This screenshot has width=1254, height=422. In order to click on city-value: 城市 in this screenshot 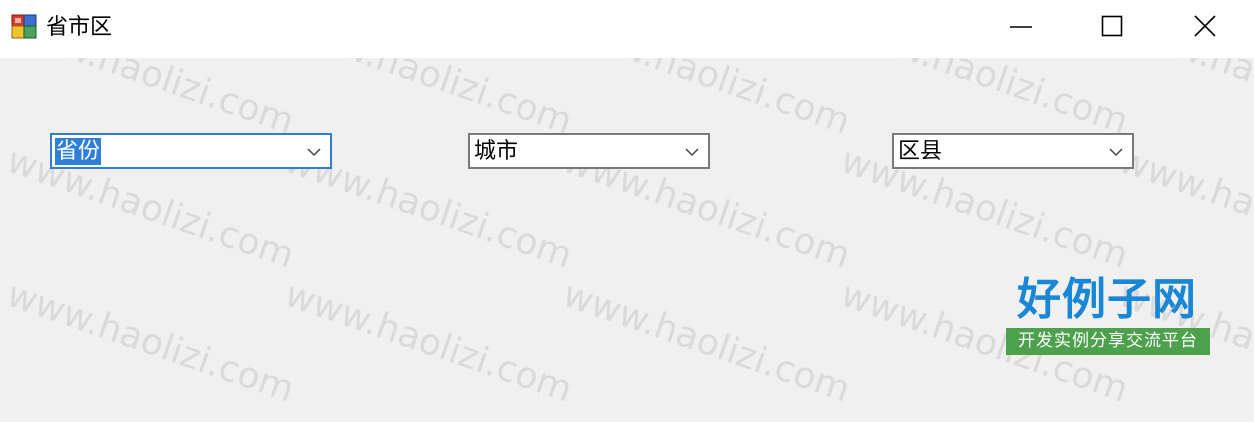, I will do `click(496, 151)`.